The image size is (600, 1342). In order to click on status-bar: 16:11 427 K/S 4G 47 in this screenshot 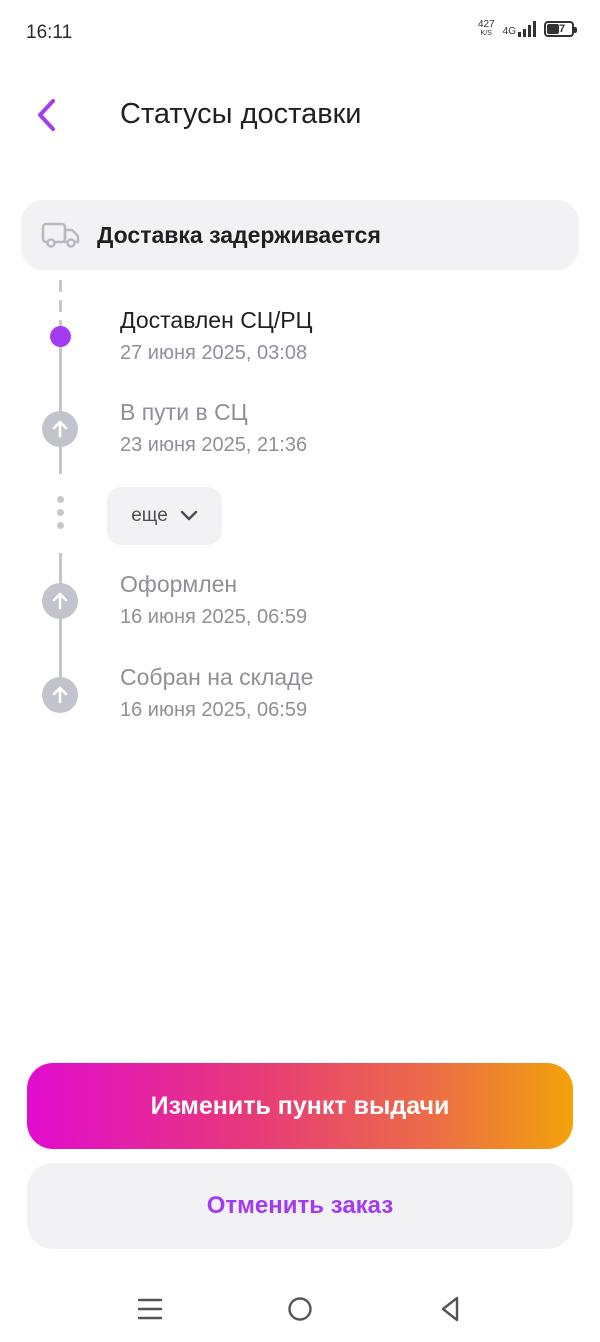, I will do `click(300, 35)`.